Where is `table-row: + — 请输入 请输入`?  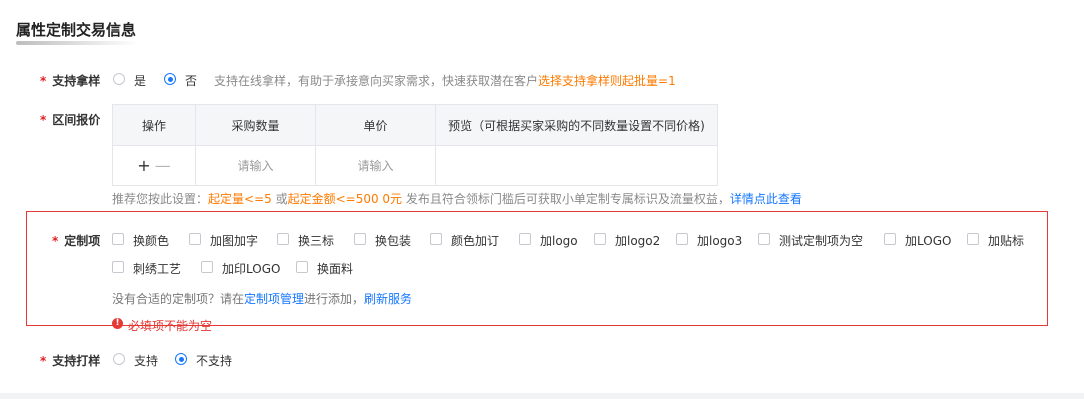
table-row: + — 请输入 请输入 is located at coordinates (415, 165).